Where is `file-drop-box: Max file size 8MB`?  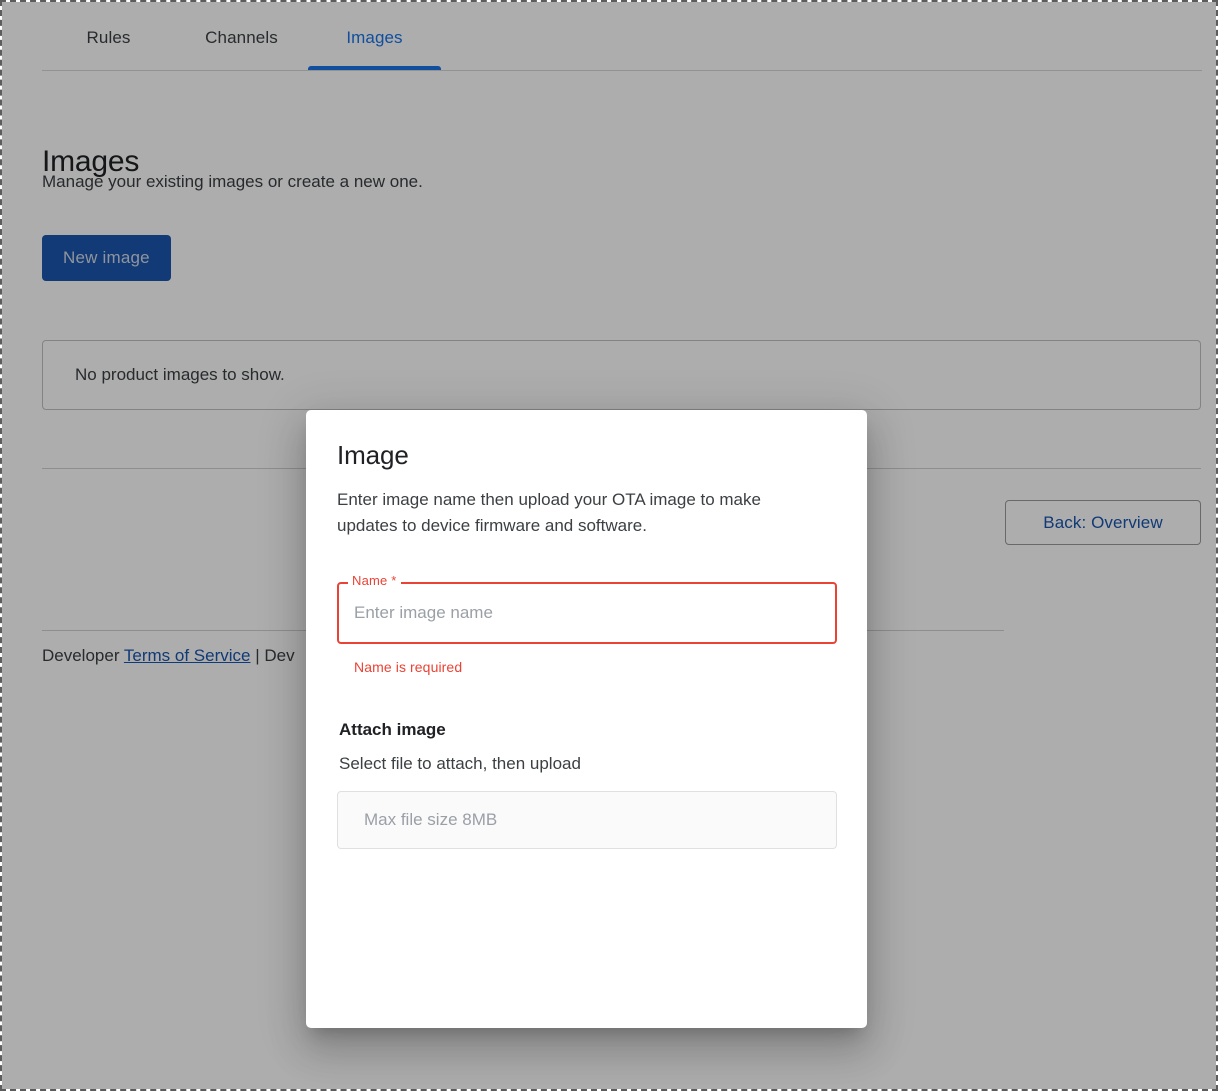 file-drop-box: Max file size 8MB is located at coordinates (587, 820).